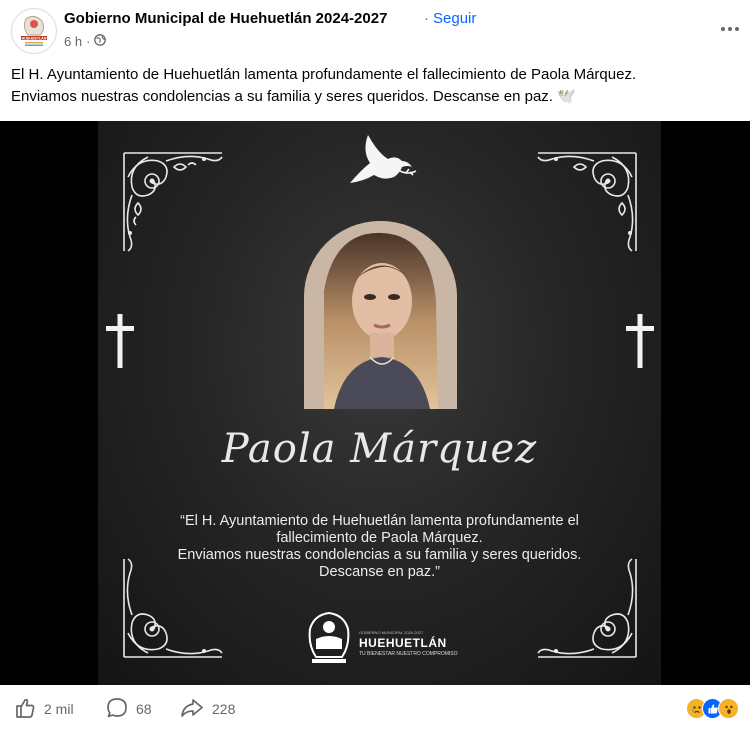 This screenshot has height=731, width=750. Describe the element at coordinates (712, 708) in the screenshot. I see `reaction-summary` at that location.